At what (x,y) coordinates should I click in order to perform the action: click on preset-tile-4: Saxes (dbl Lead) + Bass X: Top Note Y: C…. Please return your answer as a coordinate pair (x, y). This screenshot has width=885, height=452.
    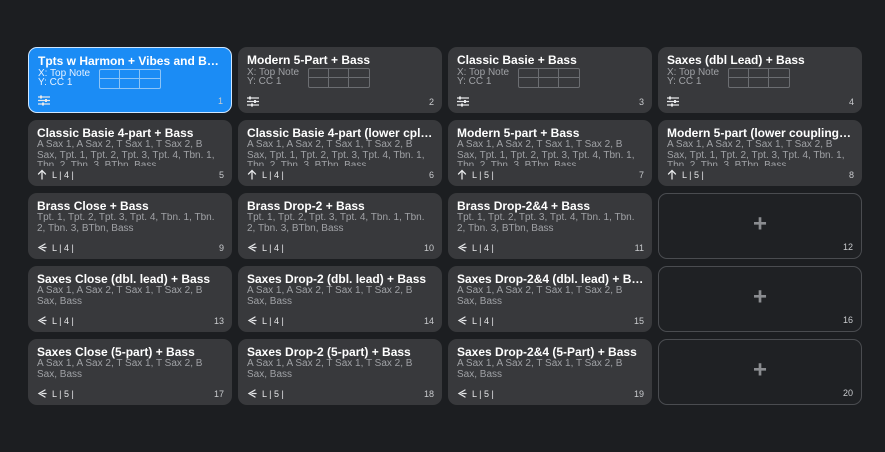
    Looking at the image, I should click on (760, 80).